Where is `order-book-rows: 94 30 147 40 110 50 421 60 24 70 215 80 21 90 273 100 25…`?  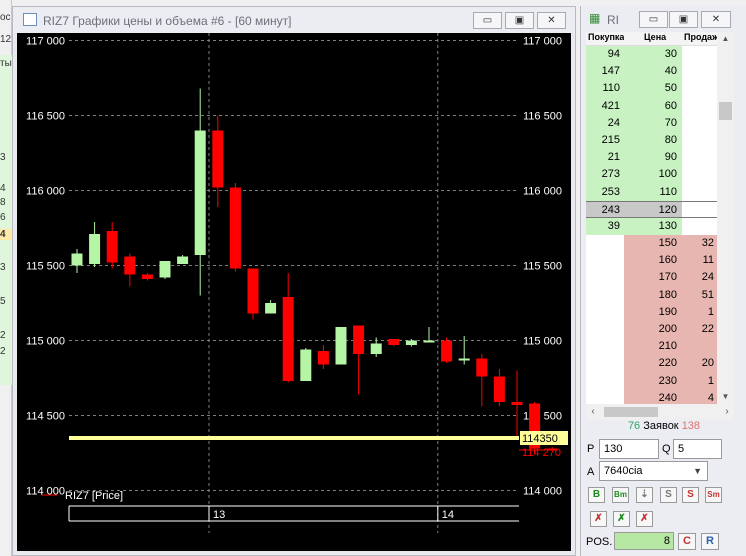
order-book-rows: 94 30 147 40 110 50 421 60 24 70 215 80 21 90 273 100 25… is located at coordinates (651, 225).